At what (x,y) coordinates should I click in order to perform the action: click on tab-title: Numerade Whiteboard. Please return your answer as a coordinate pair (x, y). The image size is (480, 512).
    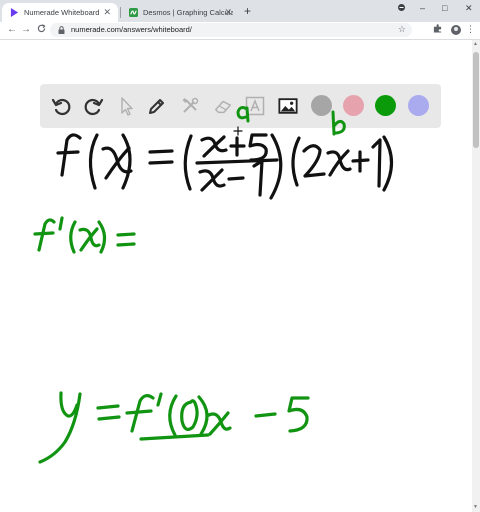
    Looking at the image, I should click on (62, 12).